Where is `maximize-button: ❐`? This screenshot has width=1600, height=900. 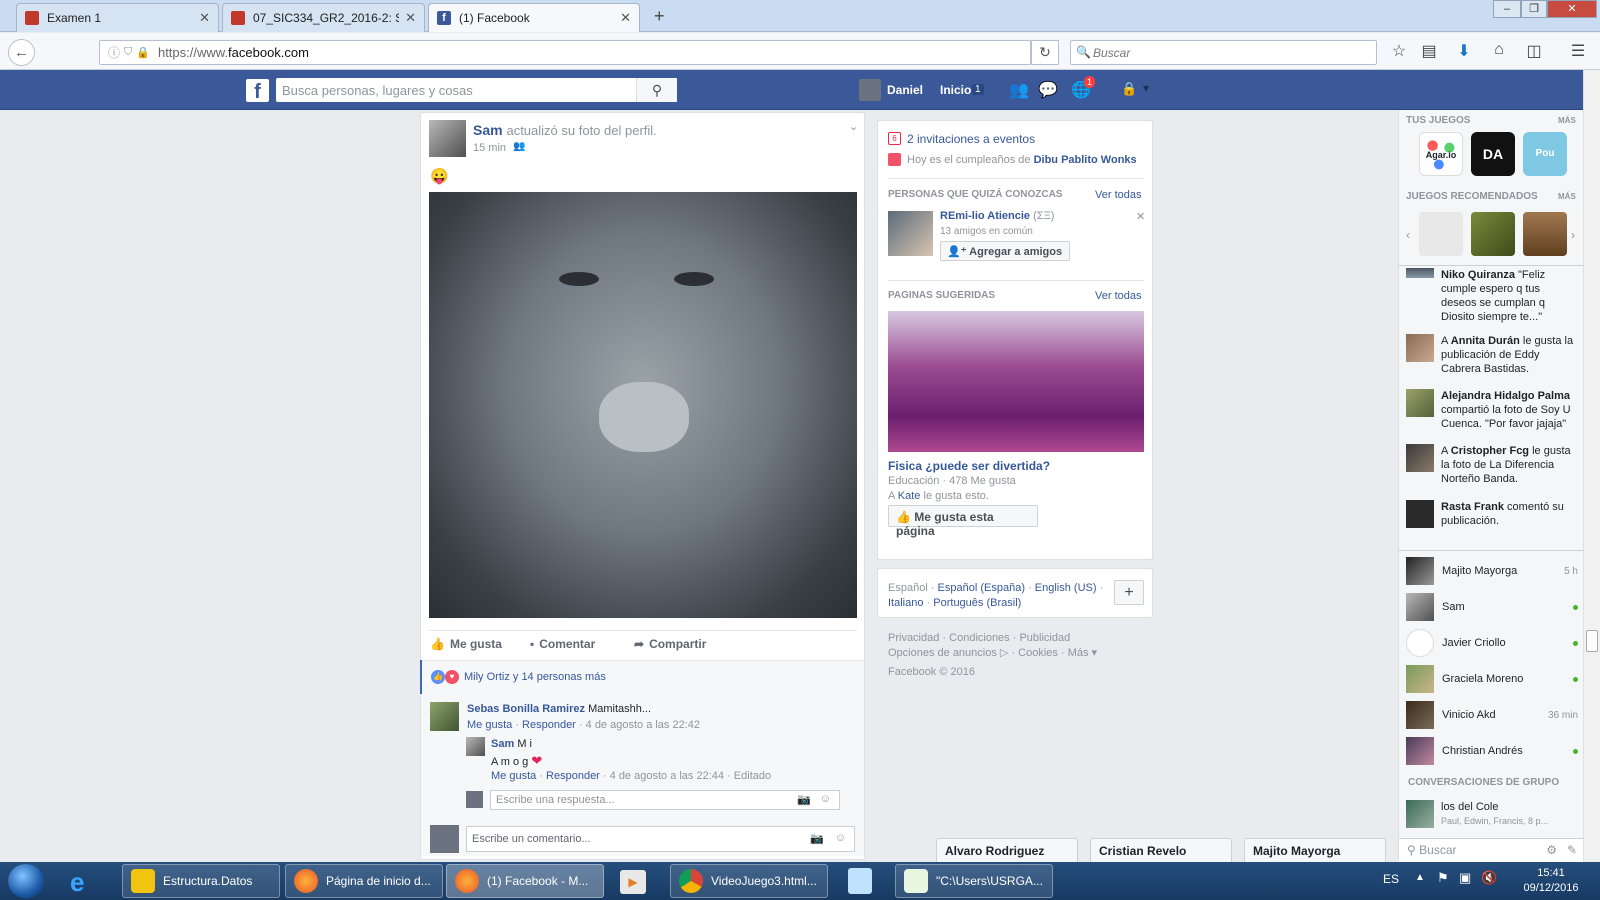 maximize-button: ❐ is located at coordinates (1534, 9).